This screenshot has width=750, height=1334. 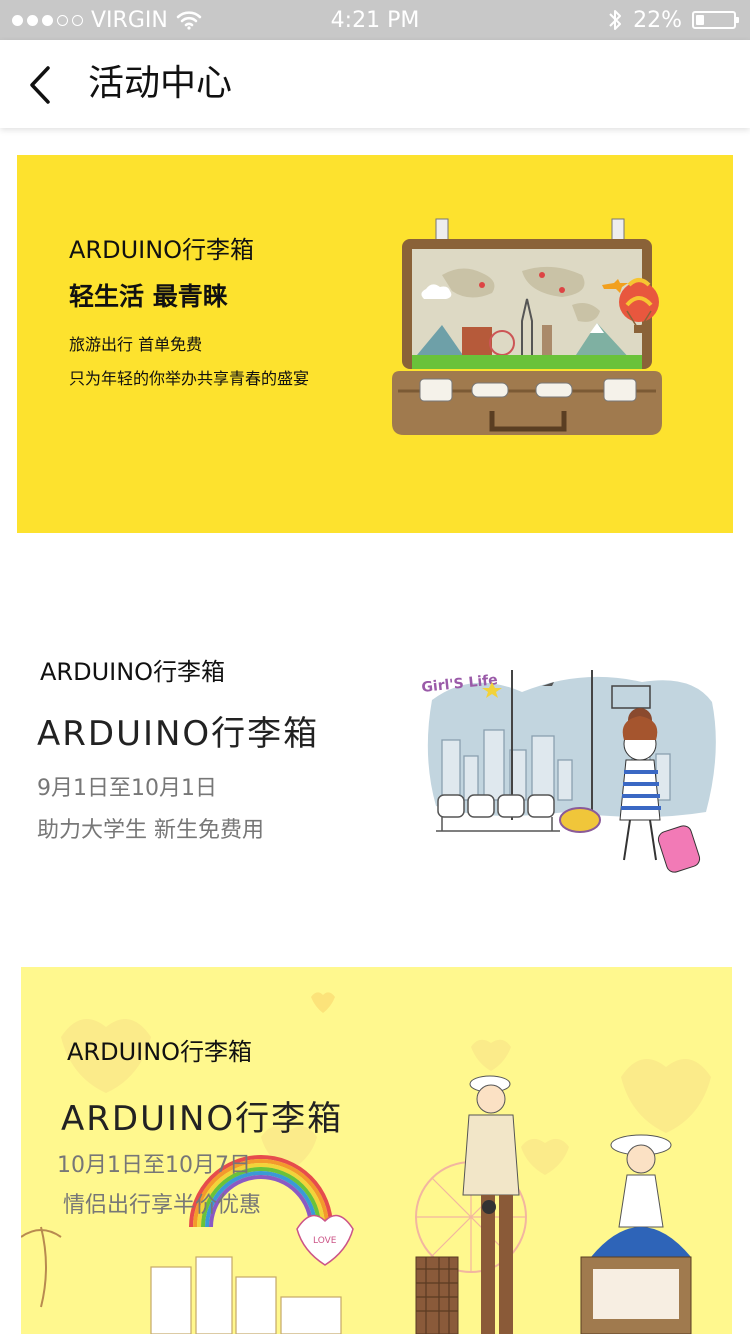 What do you see at coordinates (657, 20) in the screenshot?
I see `battery-percent: 22%` at bounding box center [657, 20].